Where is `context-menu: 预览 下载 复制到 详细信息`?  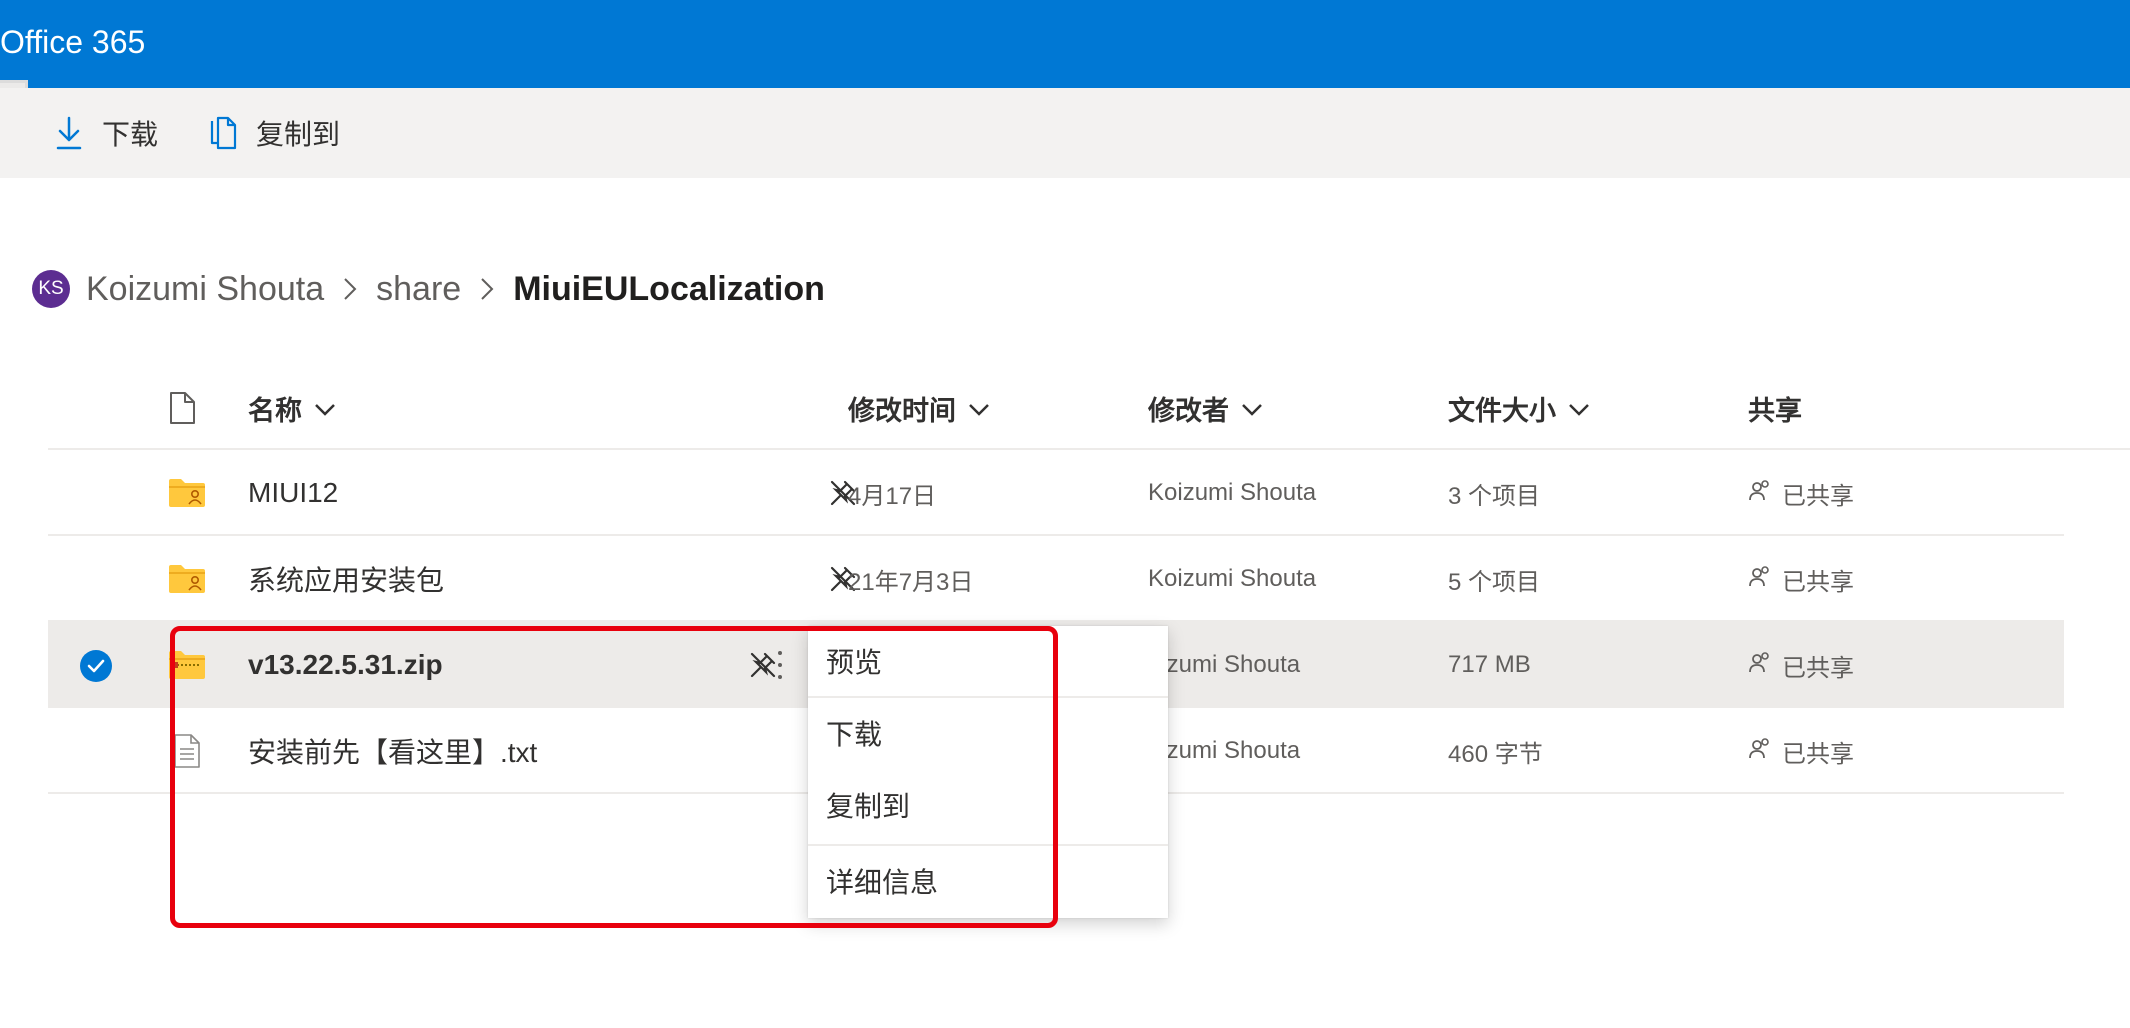 context-menu: 预览 下载 复制到 详细信息 is located at coordinates (988, 772).